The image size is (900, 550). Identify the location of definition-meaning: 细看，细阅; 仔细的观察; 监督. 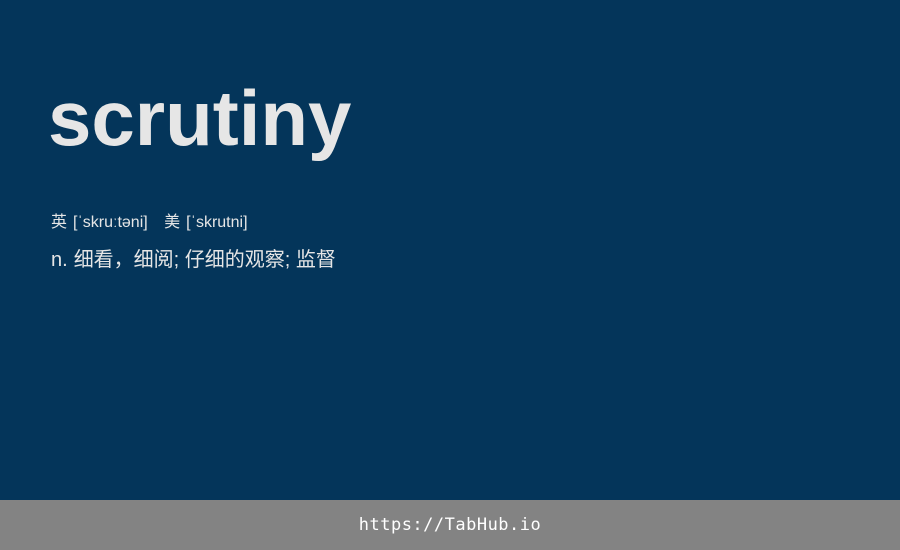
(204, 260).